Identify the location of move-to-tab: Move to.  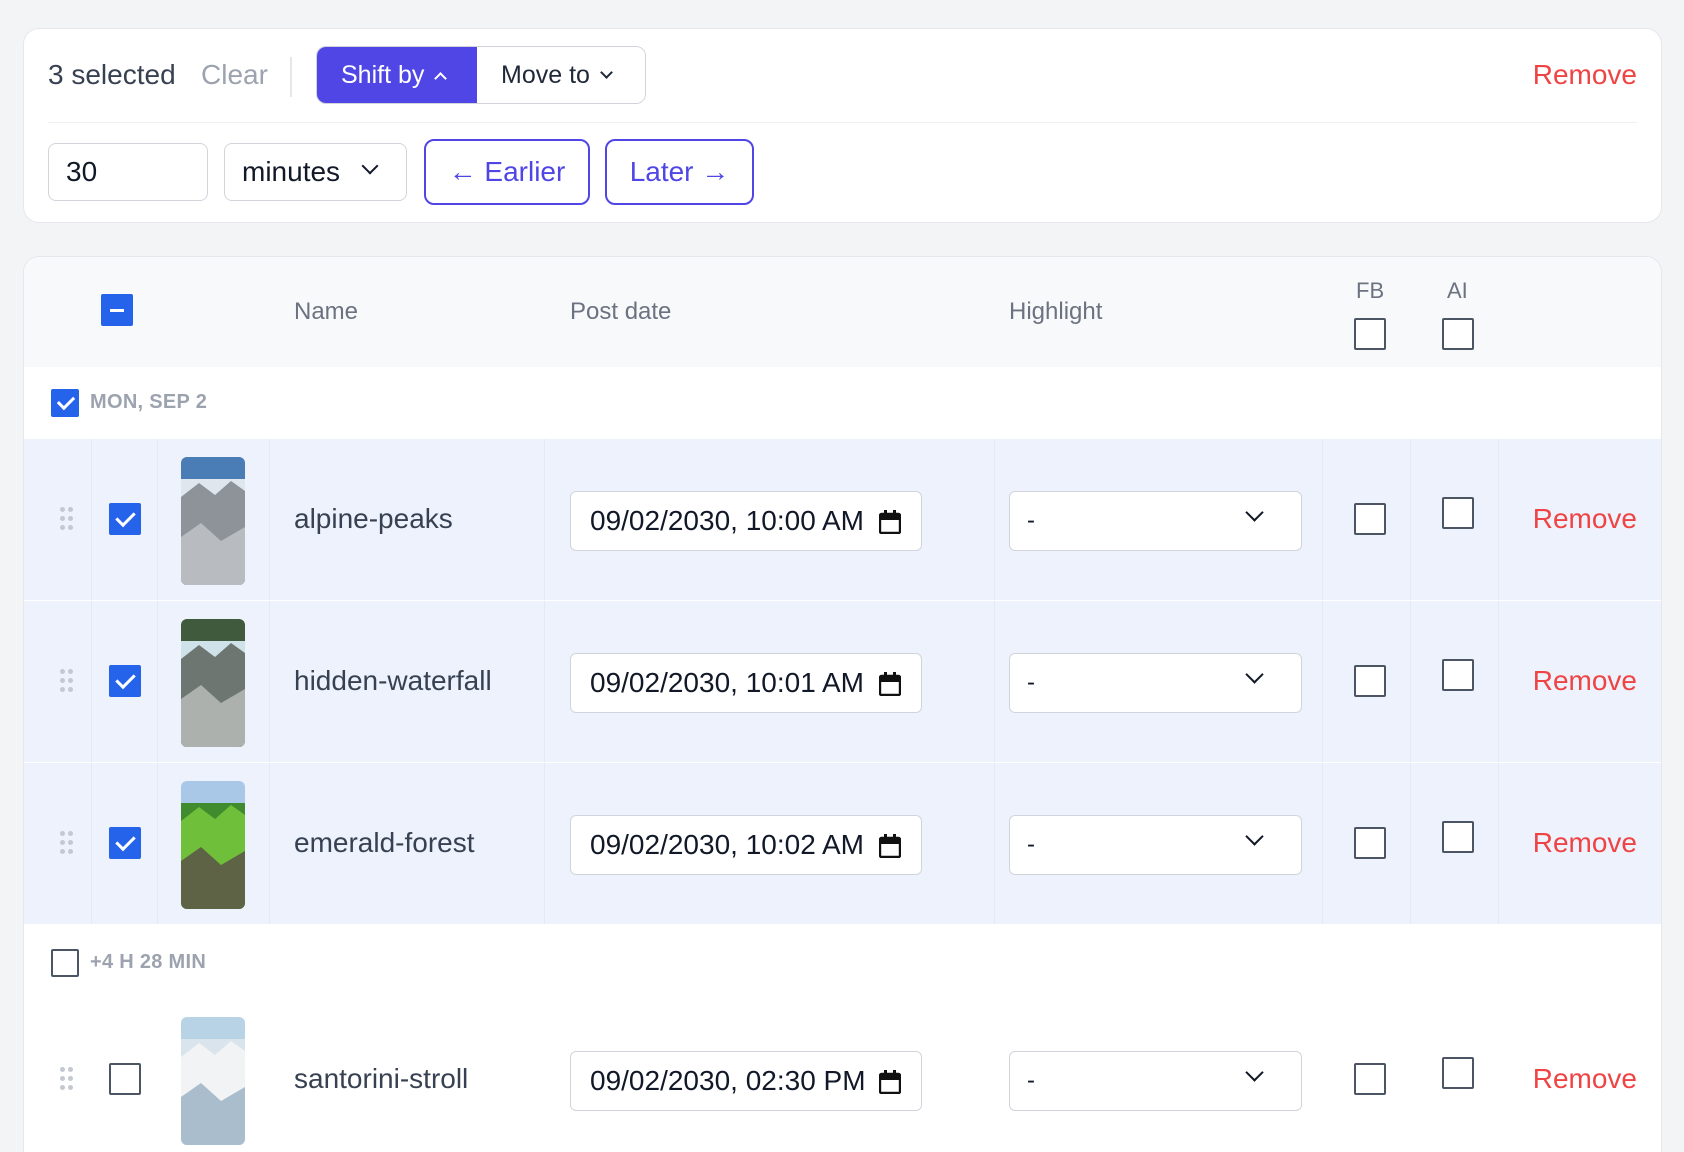
(561, 75).